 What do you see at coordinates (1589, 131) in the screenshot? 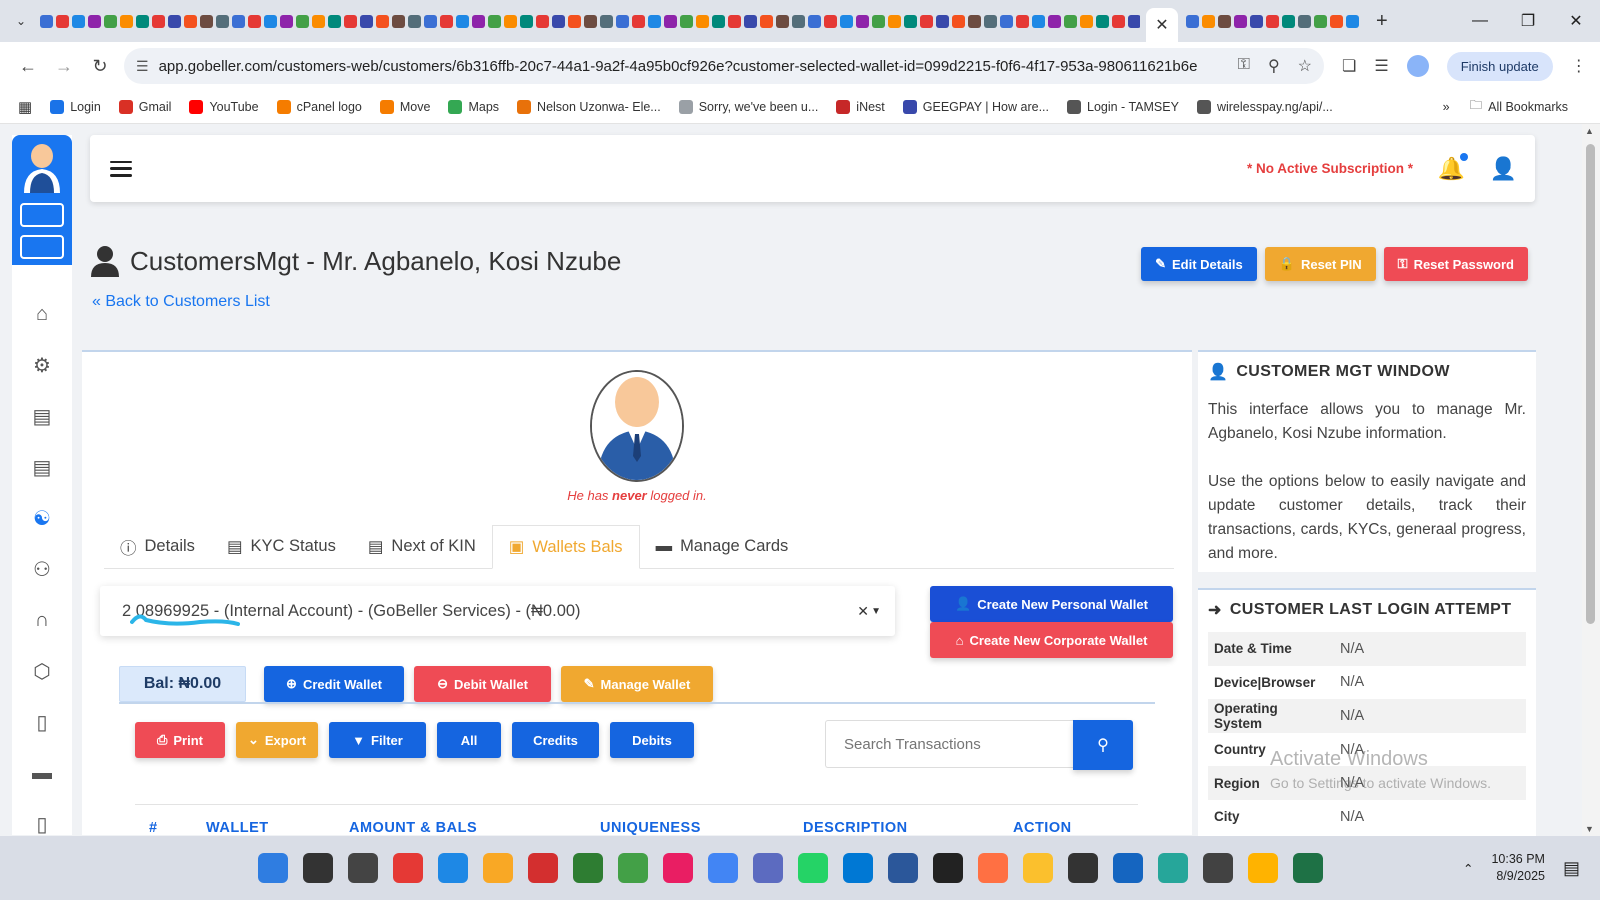
I see `scroll-up-icon: ▲` at bounding box center [1589, 131].